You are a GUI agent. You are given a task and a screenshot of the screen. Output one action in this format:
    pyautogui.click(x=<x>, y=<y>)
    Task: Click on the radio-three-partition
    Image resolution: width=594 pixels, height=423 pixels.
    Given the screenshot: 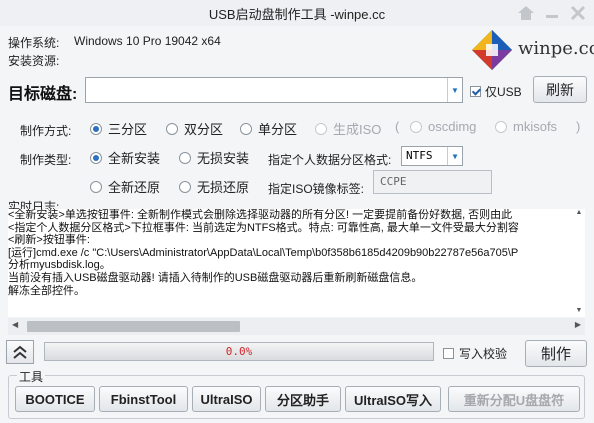 What is the action you would take?
    pyautogui.click(x=96, y=128)
    